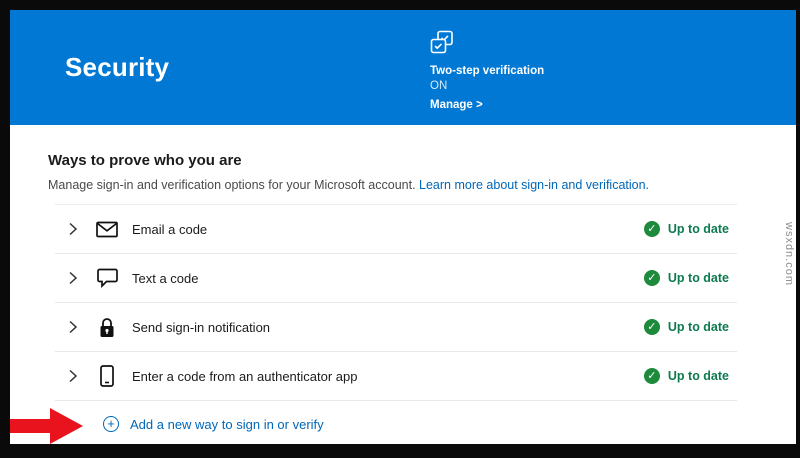 The height and width of the screenshot is (458, 800). Describe the element at coordinates (396, 422) in the screenshot. I see `add-sign-in-method: + Add a new way to sign in or verify` at that location.